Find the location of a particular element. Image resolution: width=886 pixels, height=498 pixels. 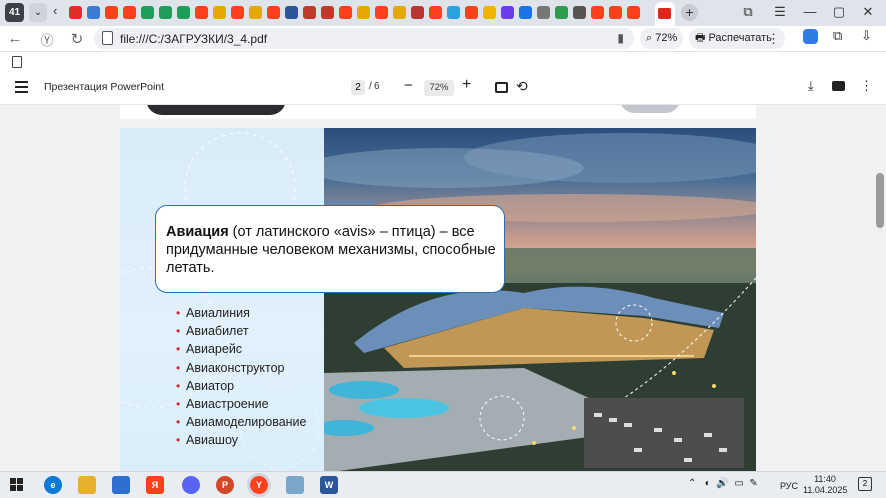

menu-icon is located at coordinates (21, 87).